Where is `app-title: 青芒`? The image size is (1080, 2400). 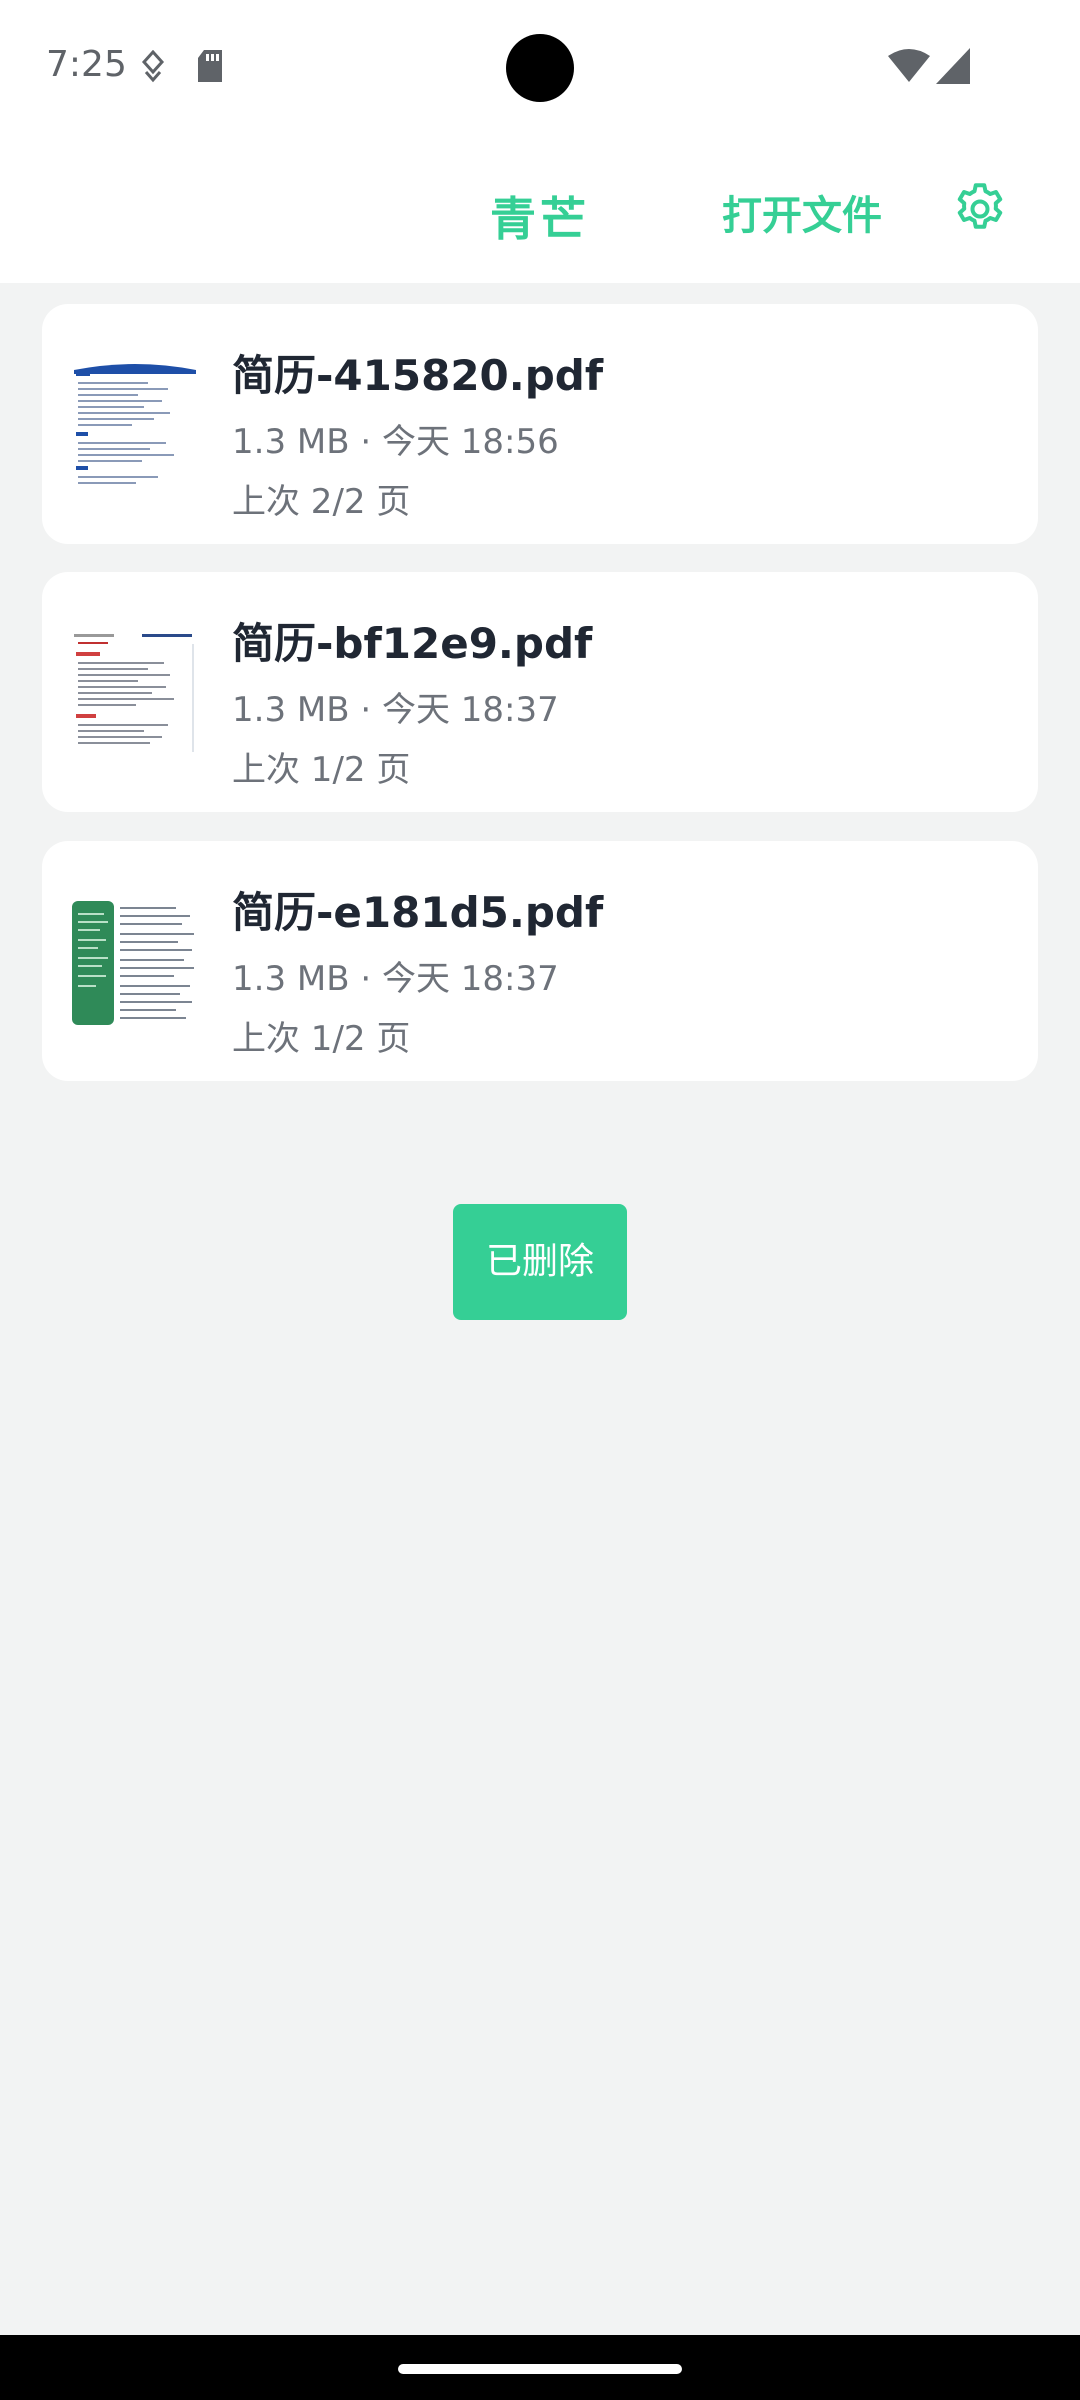
app-title: 青芒 is located at coordinates (540, 219).